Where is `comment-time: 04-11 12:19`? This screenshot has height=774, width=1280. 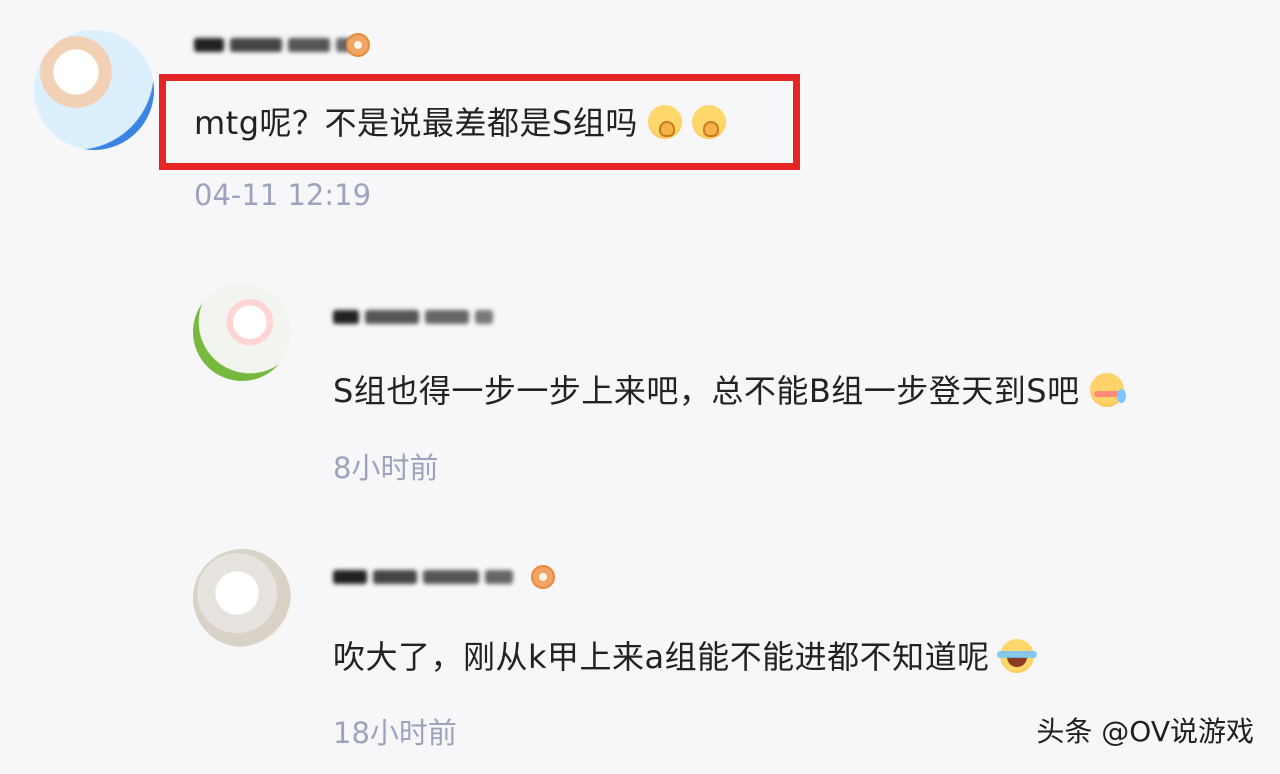
comment-time: 04-11 12:19 is located at coordinates (283, 195).